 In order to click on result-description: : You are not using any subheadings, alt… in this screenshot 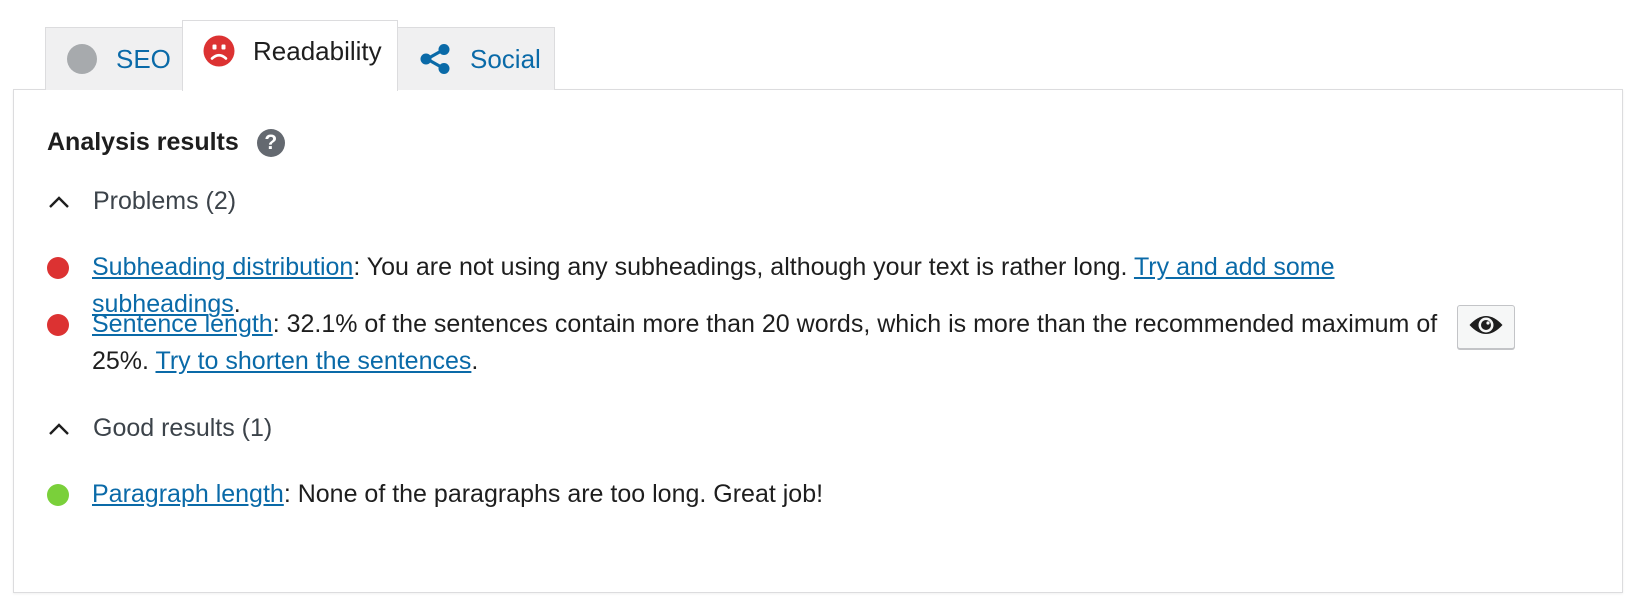, I will do `click(743, 267)`.